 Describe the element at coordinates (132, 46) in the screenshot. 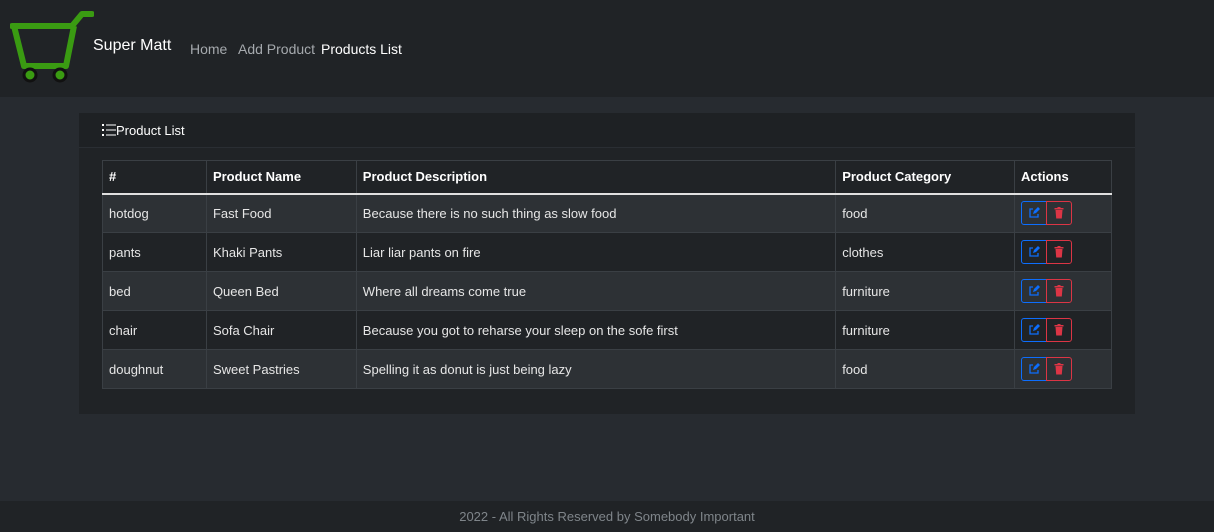

I see `brand-name: Super Matt` at that location.